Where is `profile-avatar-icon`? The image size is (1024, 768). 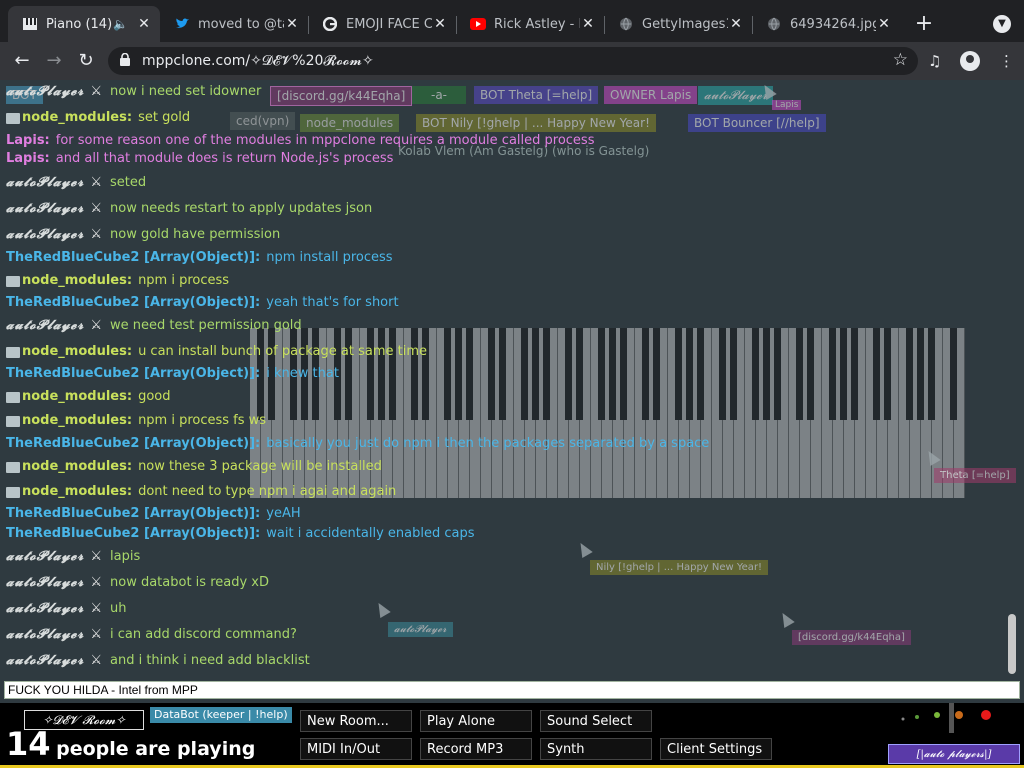 profile-avatar-icon is located at coordinates (970, 61).